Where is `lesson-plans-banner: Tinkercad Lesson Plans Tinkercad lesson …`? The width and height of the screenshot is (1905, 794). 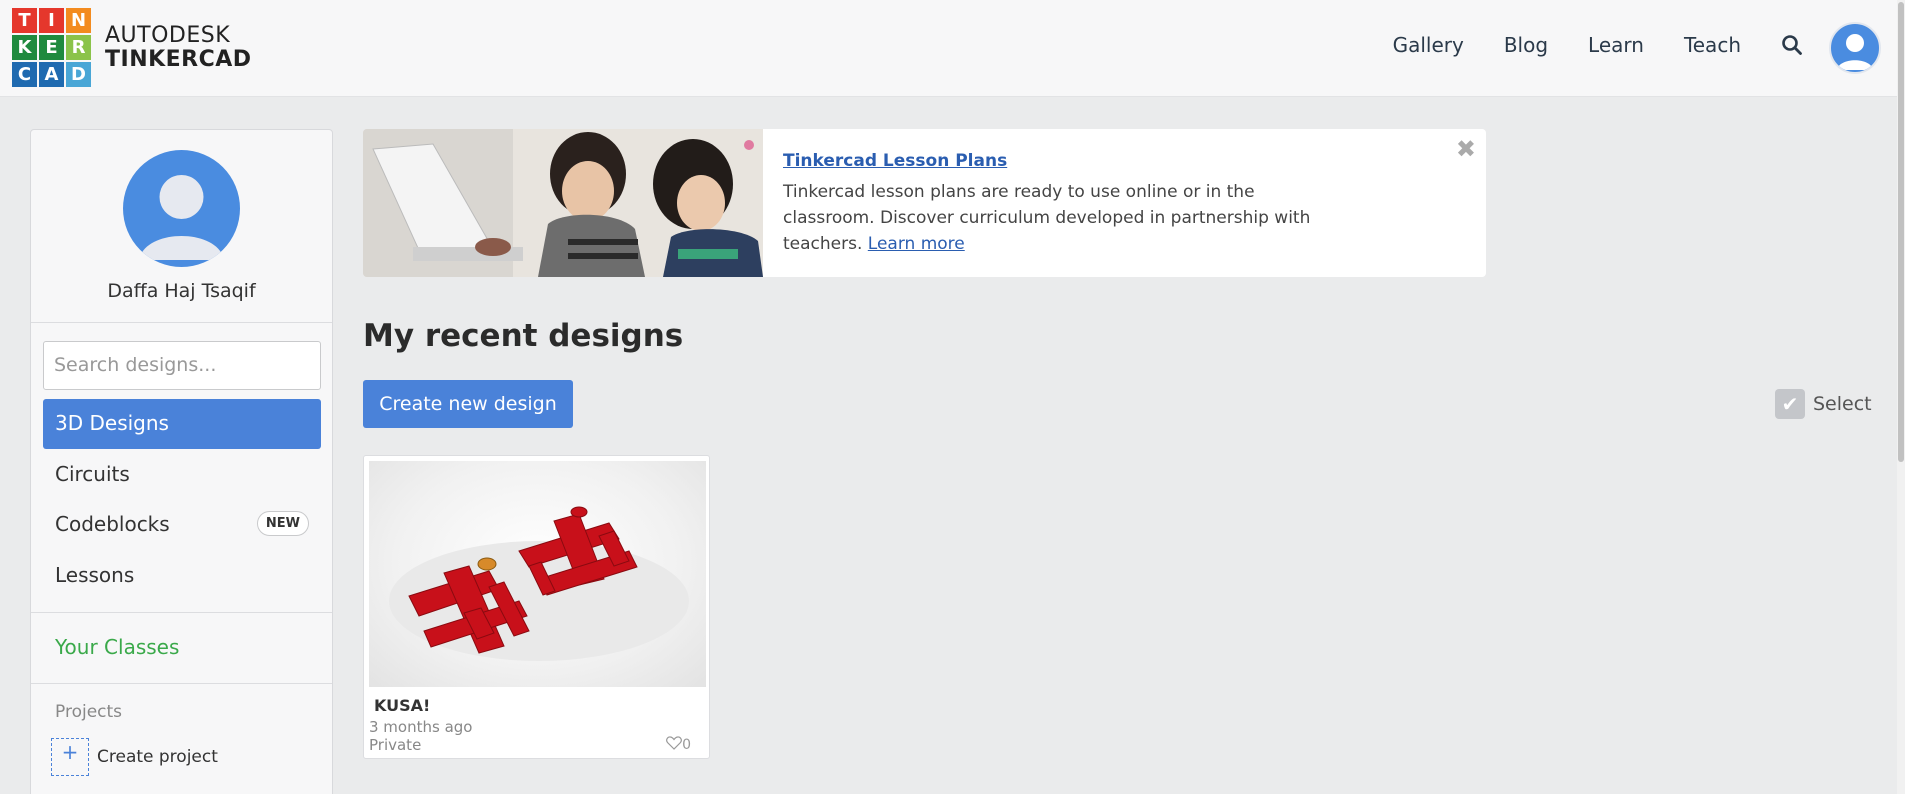 lesson-plans-banner: Tinkercad Lesson Plans Tinkercad lesson … is located at coordinates (924, 203).